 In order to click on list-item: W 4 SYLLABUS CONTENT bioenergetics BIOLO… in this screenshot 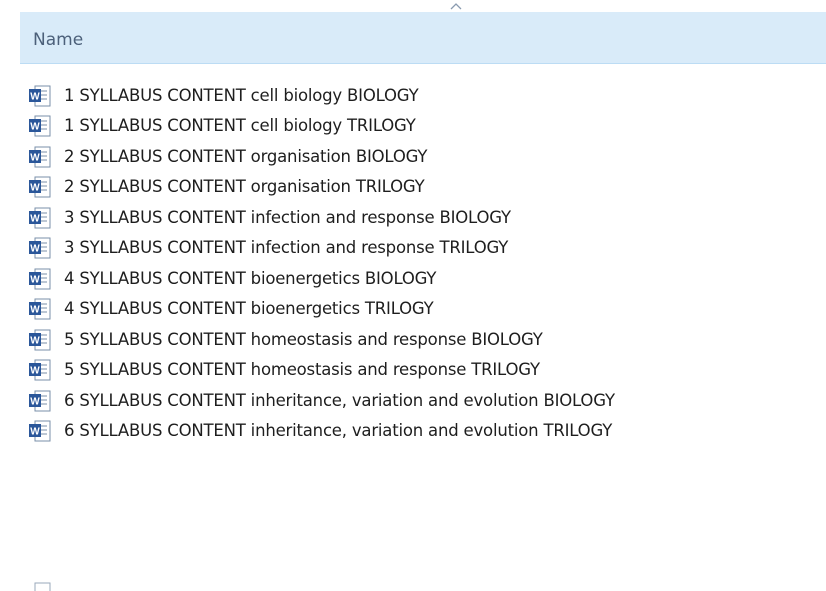, I will do `click(232, 279)`.